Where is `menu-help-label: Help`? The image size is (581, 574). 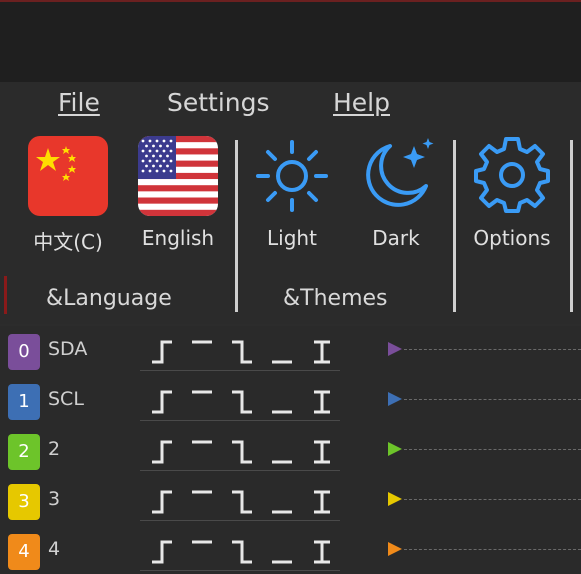
menu-help-label: Help is located at coordinates (361, 102).